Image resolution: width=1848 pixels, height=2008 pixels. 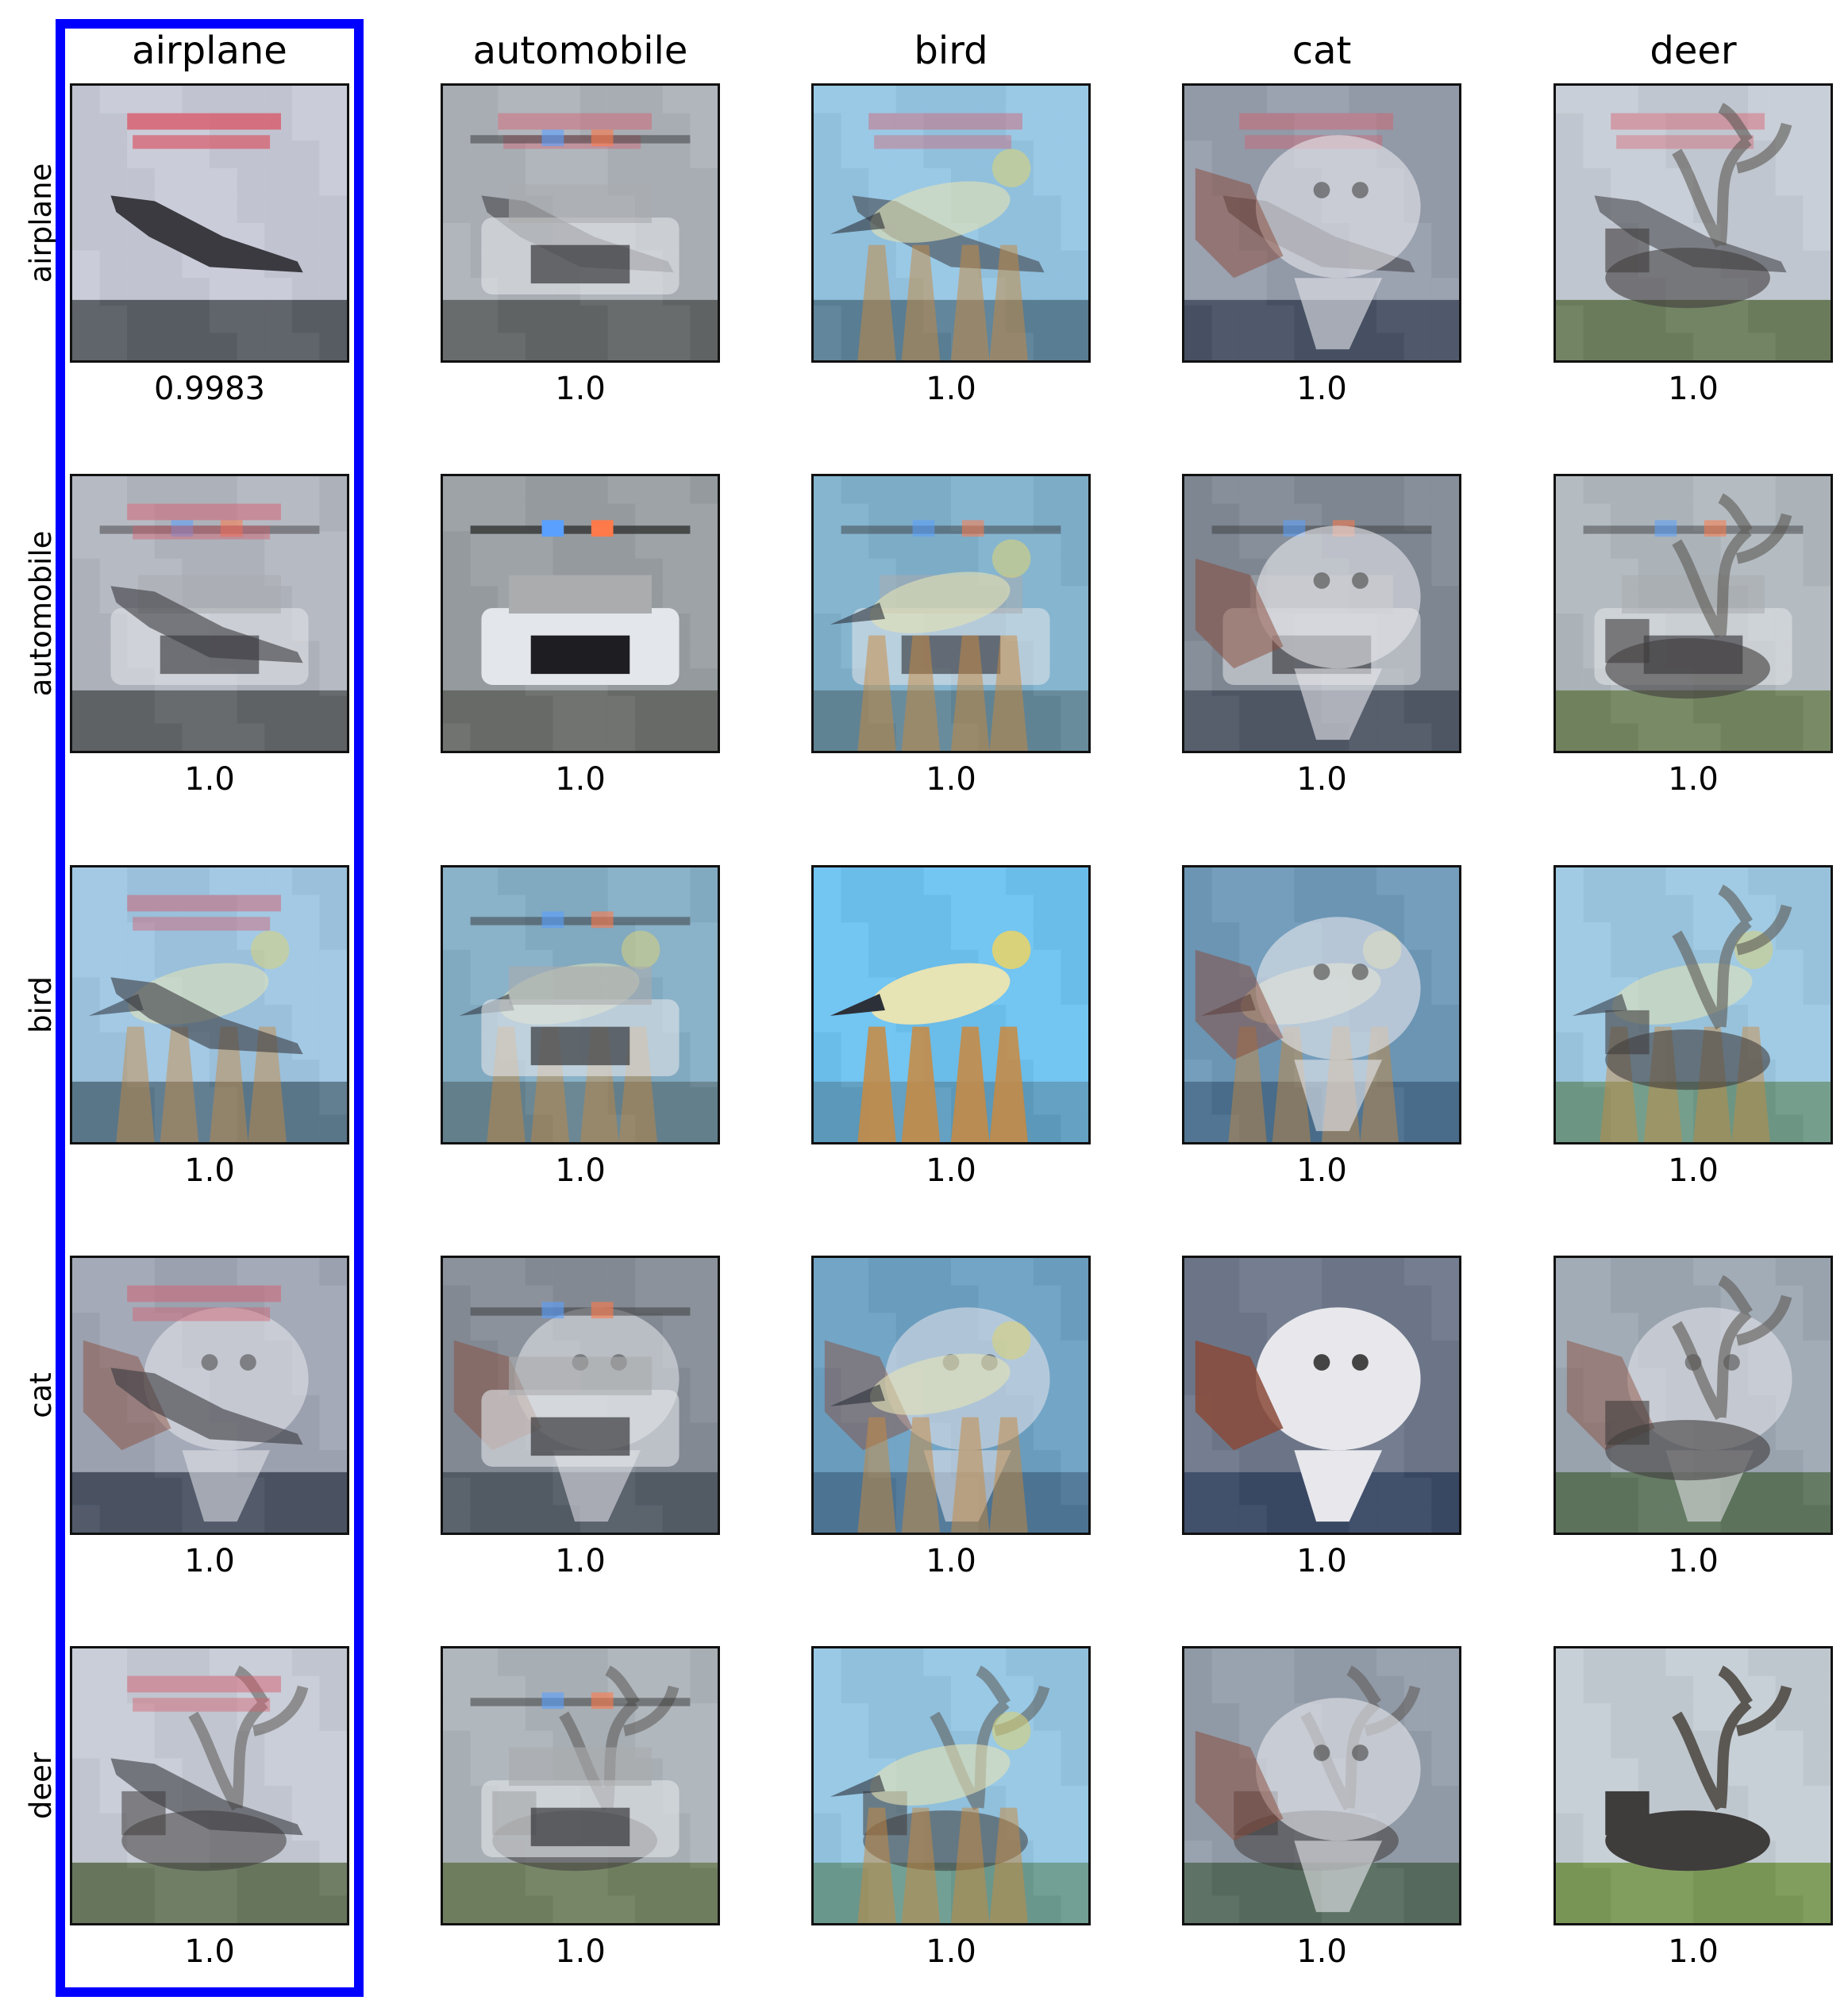 I want to click on thumbnail-cat-automobile, so click(x=580, y=1395).